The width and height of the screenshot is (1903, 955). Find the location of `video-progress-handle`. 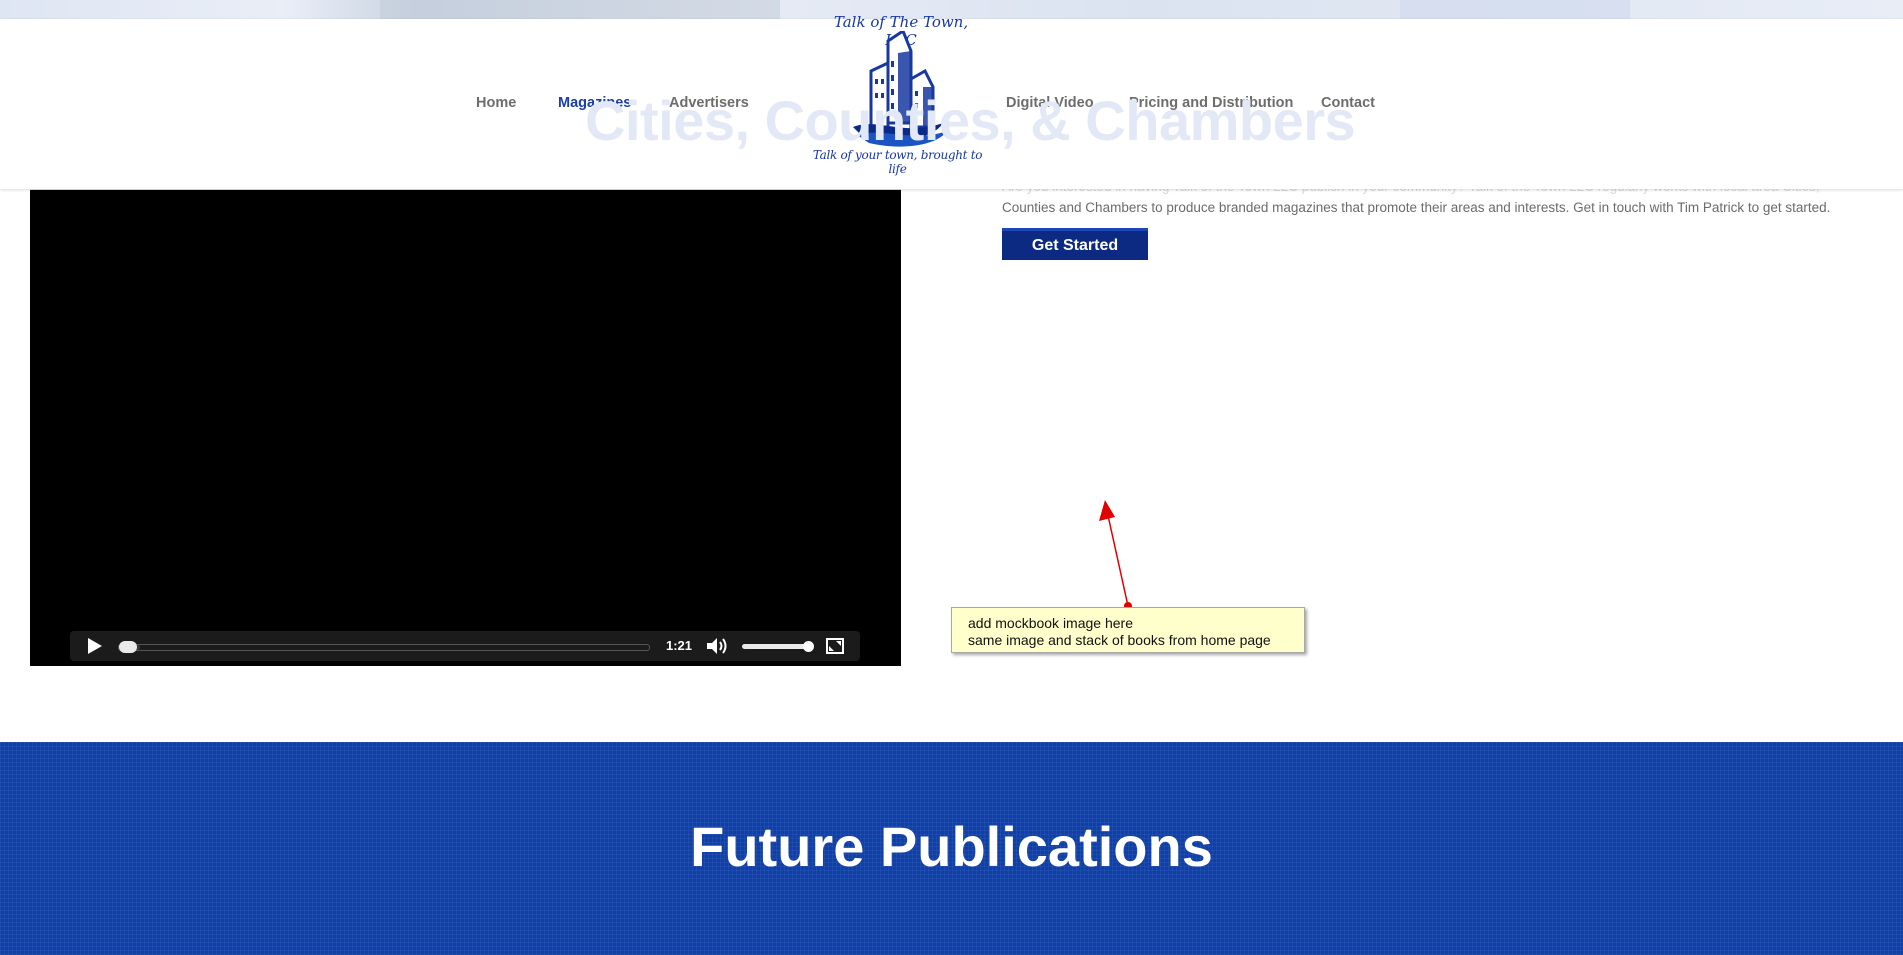

video-progress-handle is located at coordinates (128, 647).